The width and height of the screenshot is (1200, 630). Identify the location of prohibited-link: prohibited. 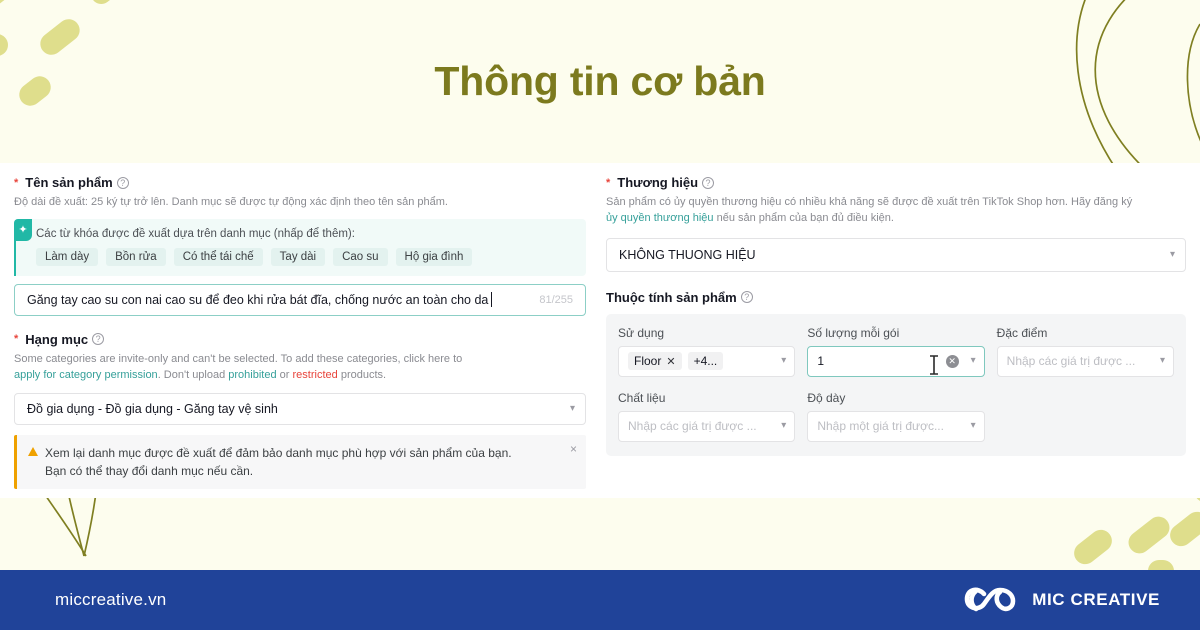
(252, 375).